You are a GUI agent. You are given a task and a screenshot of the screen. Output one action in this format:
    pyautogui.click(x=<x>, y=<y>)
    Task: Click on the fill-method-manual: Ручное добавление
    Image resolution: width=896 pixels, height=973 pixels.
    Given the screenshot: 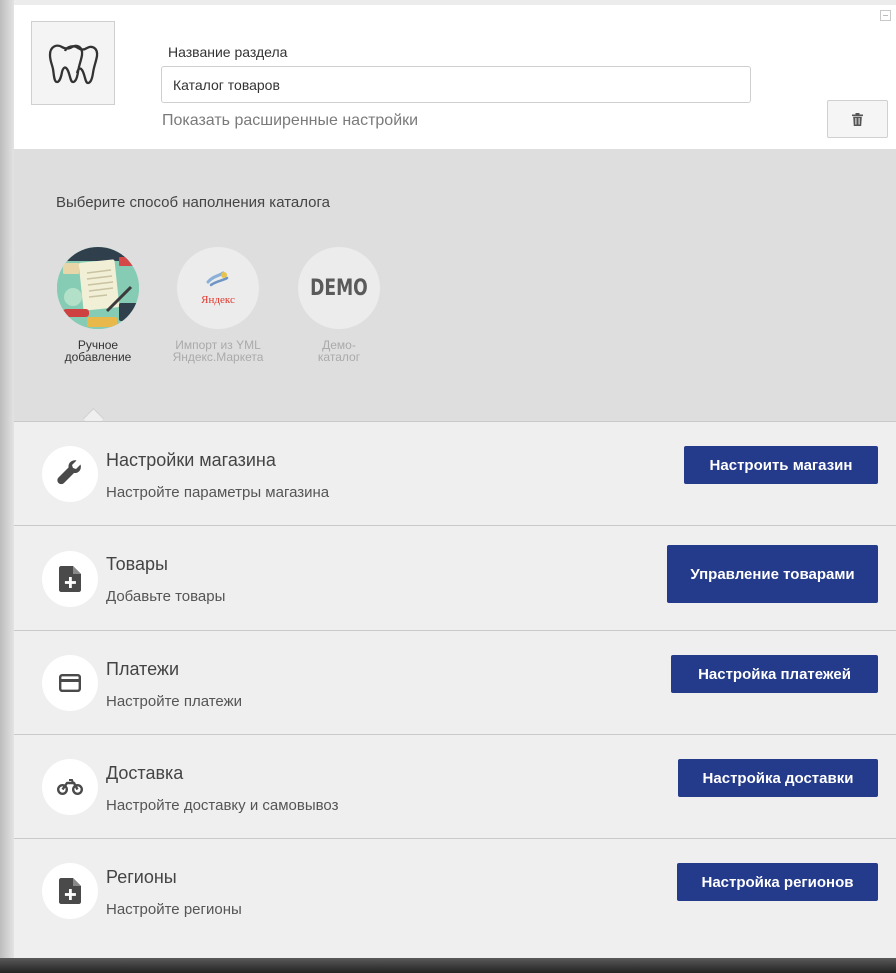 What is the action you would take?
    pyautogui.click(x=98, y=305)
    